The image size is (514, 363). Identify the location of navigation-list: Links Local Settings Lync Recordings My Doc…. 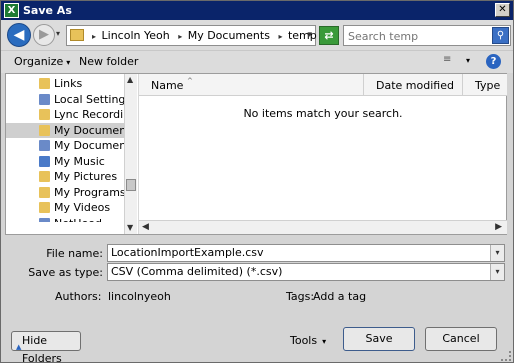
(65, 148).